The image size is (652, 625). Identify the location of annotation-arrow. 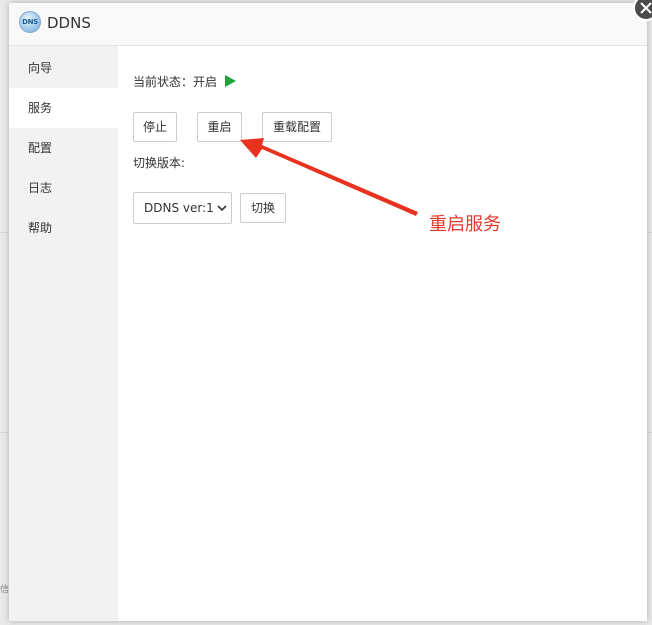
(329, 177).